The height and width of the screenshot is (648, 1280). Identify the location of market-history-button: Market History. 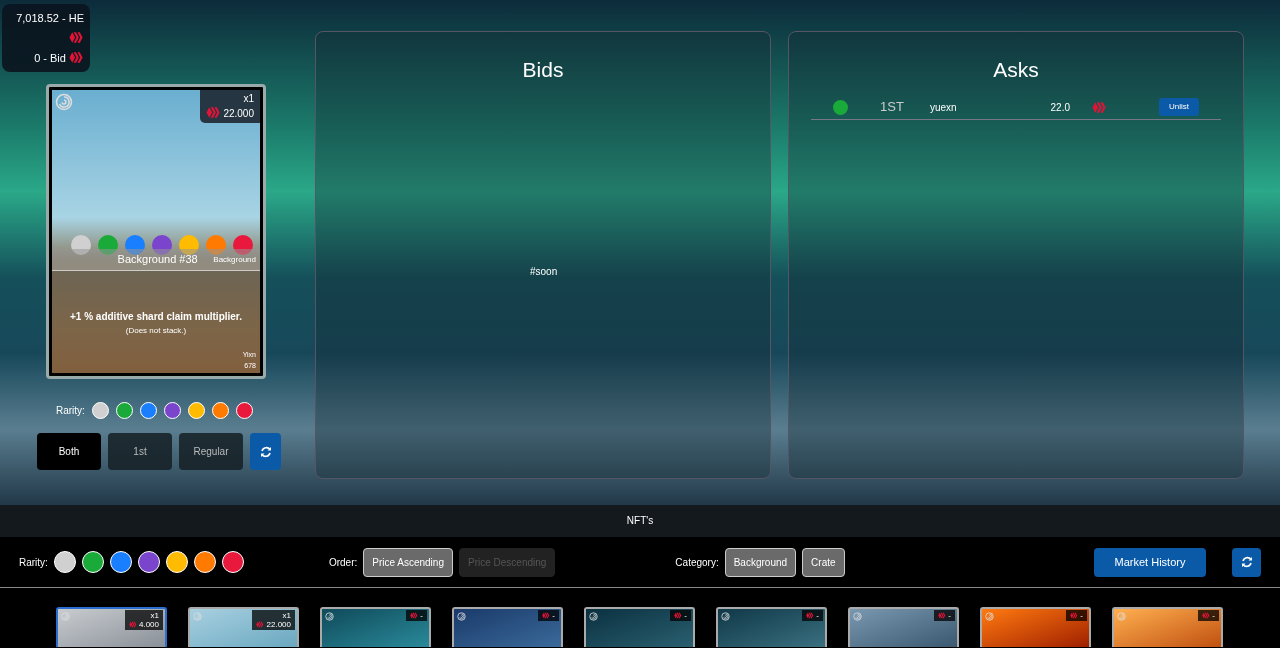
(1150, 562).